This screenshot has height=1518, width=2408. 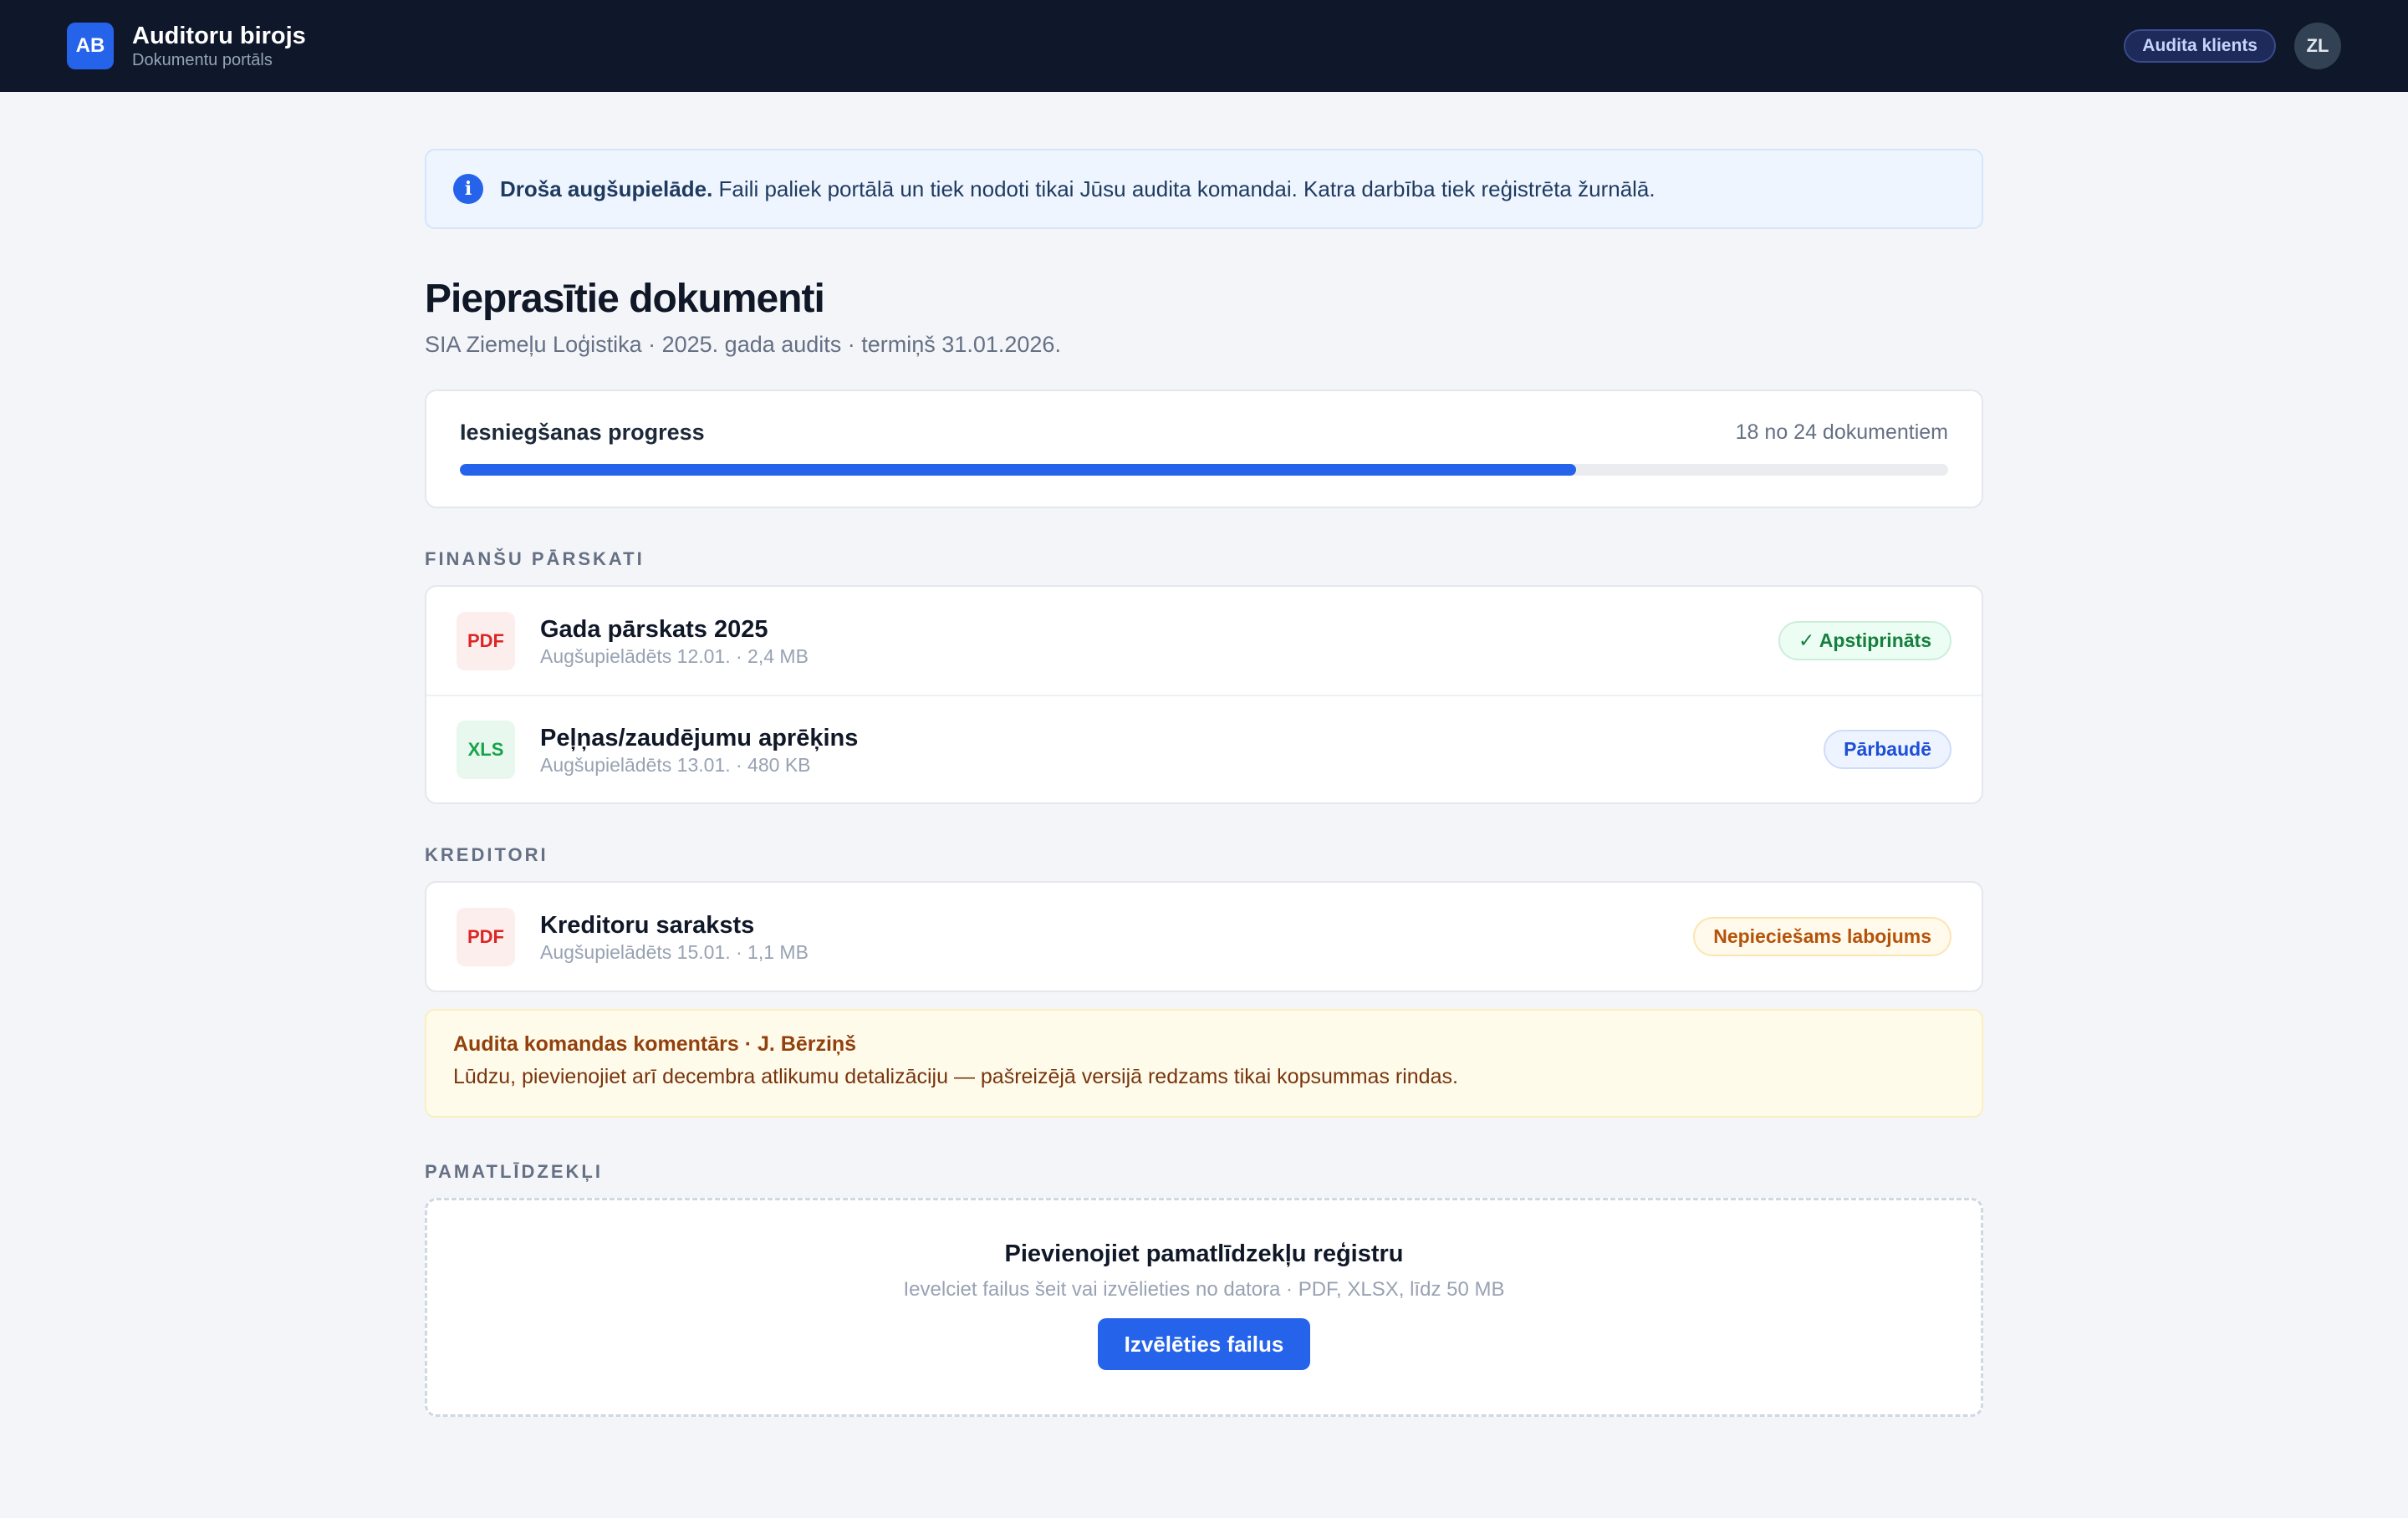 I want to click on progress-bar, so click(x=1204, y=470).